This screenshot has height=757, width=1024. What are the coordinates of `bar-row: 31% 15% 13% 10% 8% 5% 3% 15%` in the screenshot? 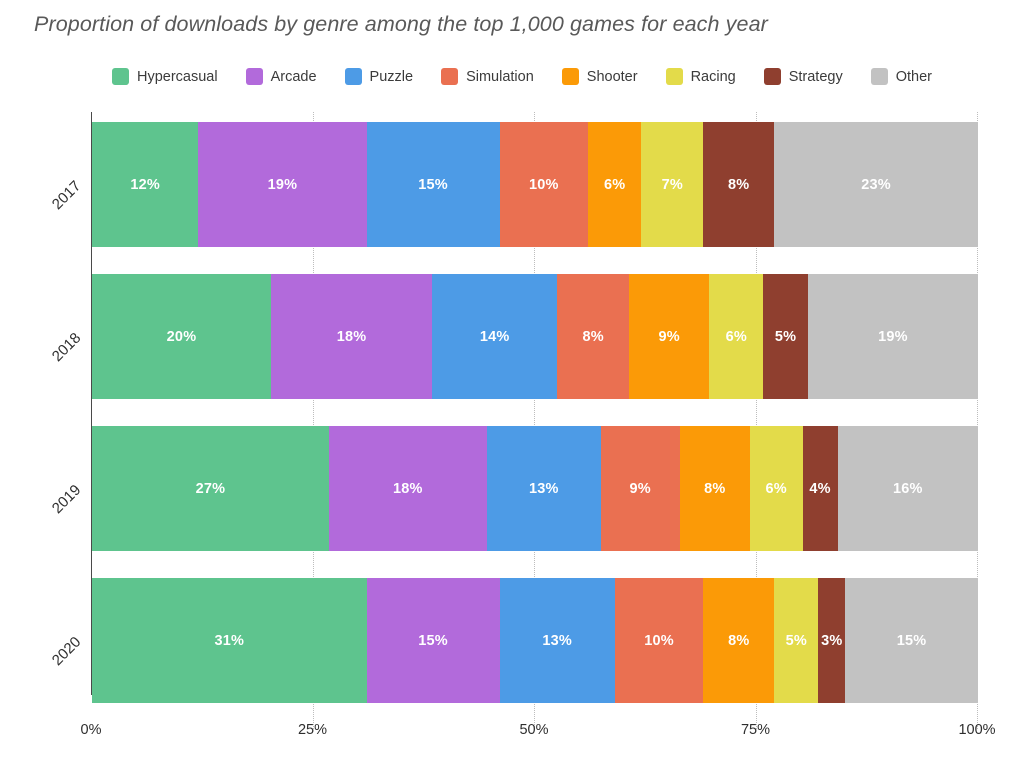 It's located at (535, 640).